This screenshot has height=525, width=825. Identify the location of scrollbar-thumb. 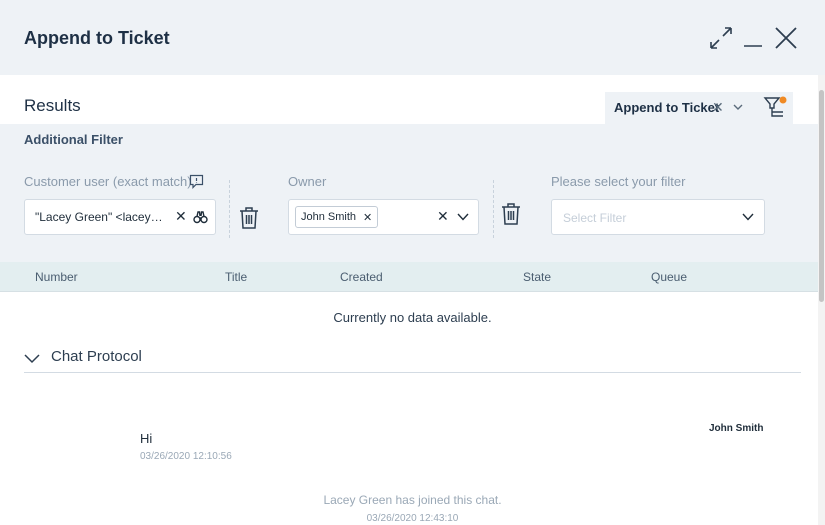
(821, 196).